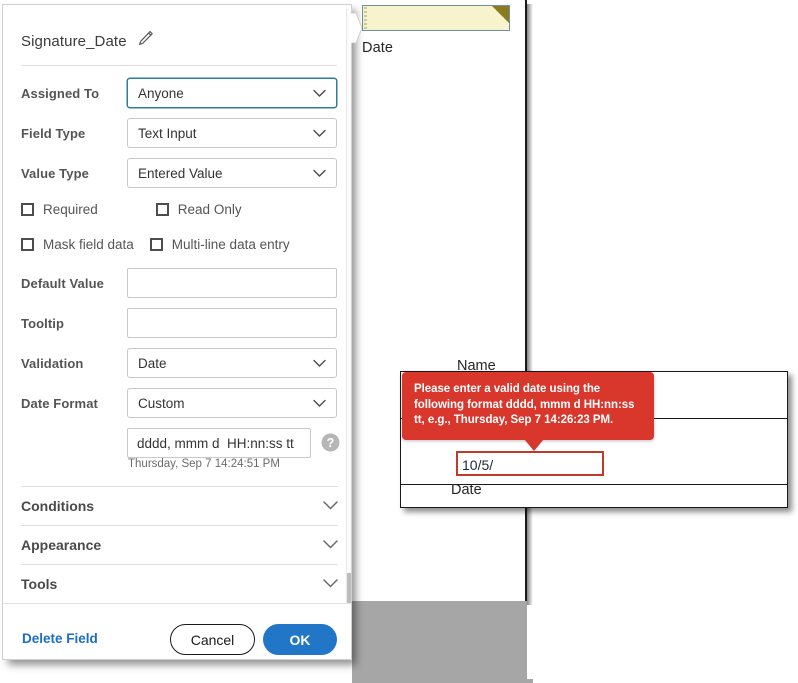 The width and height of the screenshot is (798, 683). Describe the element at coordinates (232, 93) in the screenshot. I see `assigned-to-select: Anyone` at that location.